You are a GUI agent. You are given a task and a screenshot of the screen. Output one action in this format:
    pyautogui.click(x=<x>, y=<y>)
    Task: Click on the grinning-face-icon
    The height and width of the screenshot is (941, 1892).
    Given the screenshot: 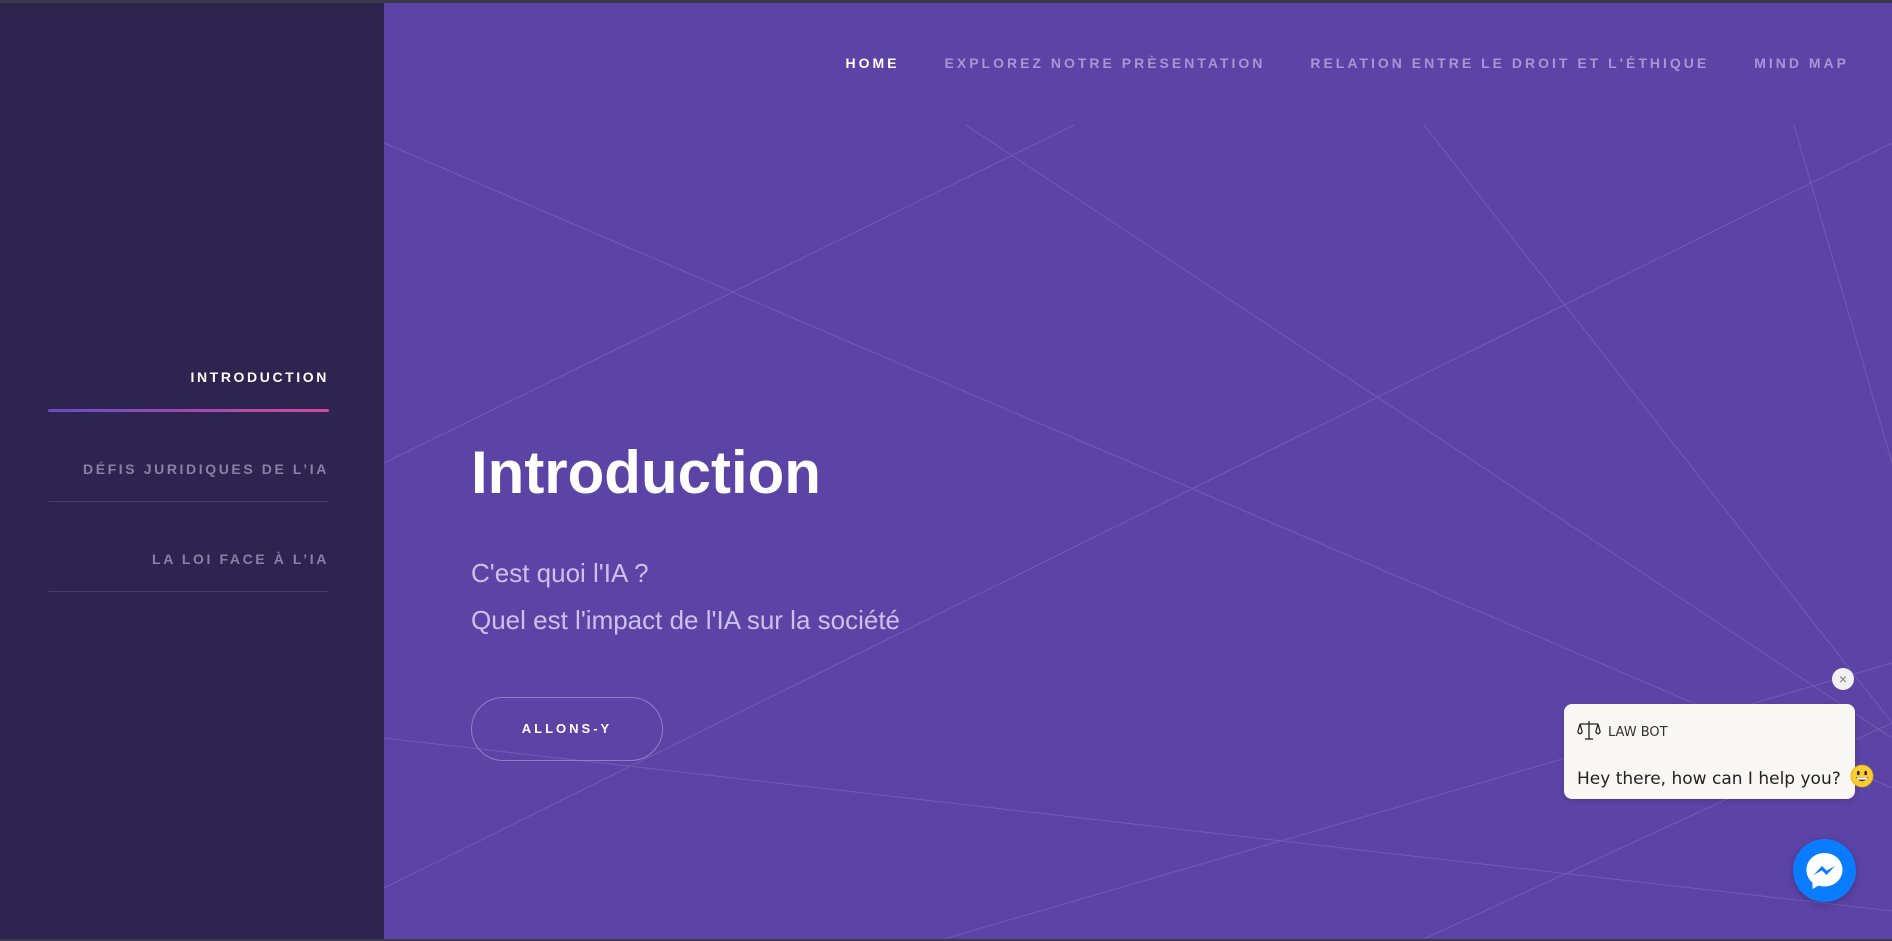 What is the action you would take?
    pyautogui.click(x=1862, y=778)
    